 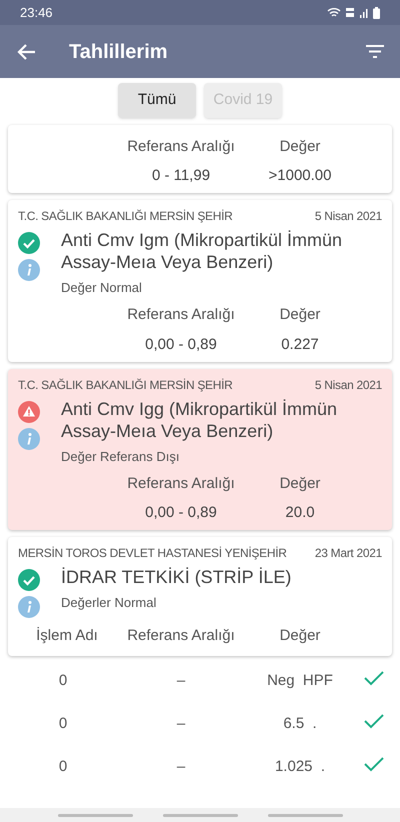 What do you see at coordinates (300, 767) in the screenshot?
I see `table-cell-text: 1.025 .` at bounding box center [300, 767].